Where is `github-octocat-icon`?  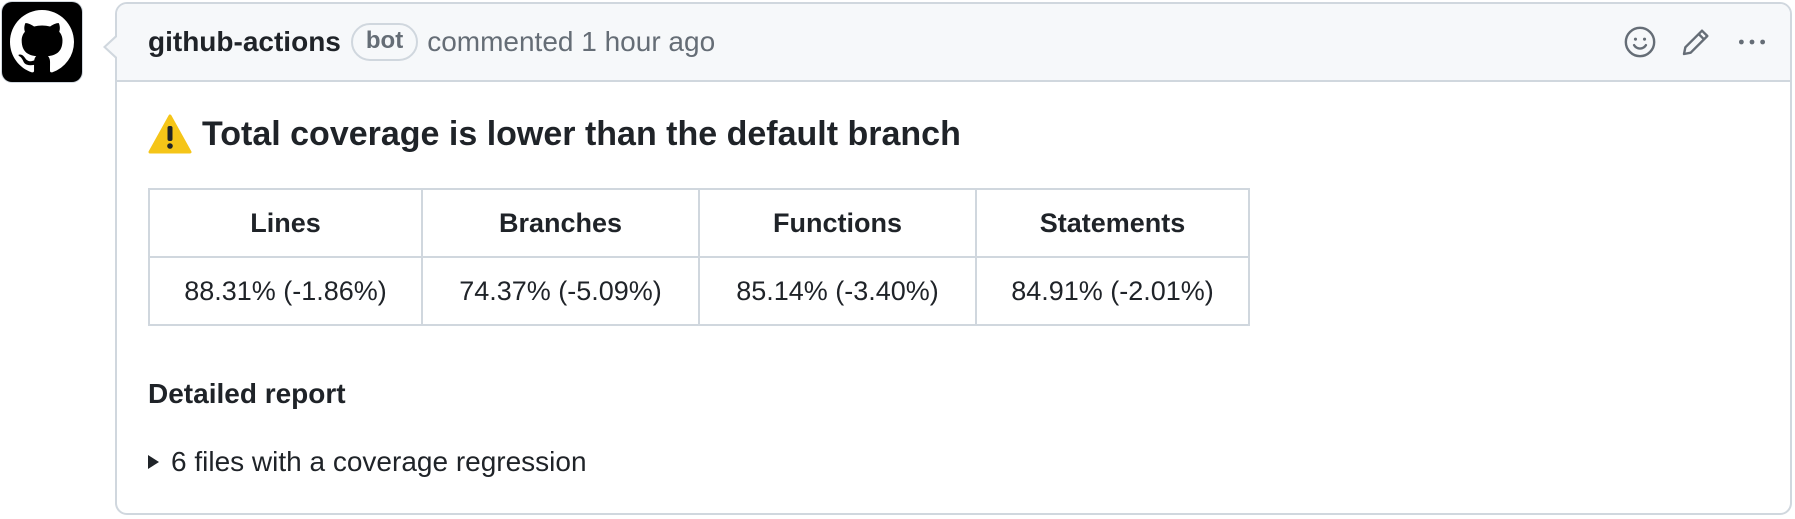 github-octocat-icon is located at coordinates (42, 41).